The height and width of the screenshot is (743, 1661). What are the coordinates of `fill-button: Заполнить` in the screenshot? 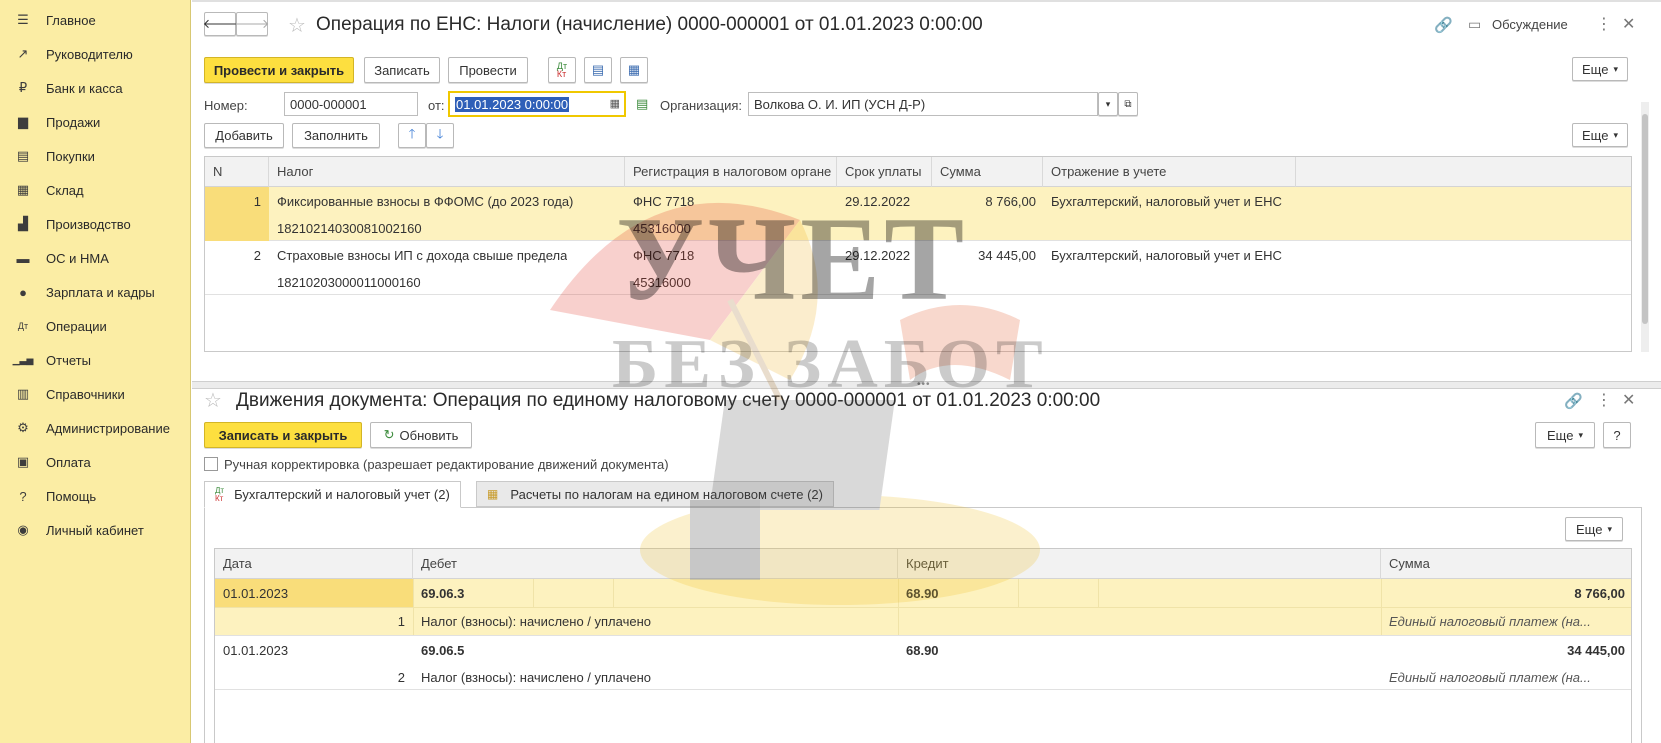 It's located at (336, 135).